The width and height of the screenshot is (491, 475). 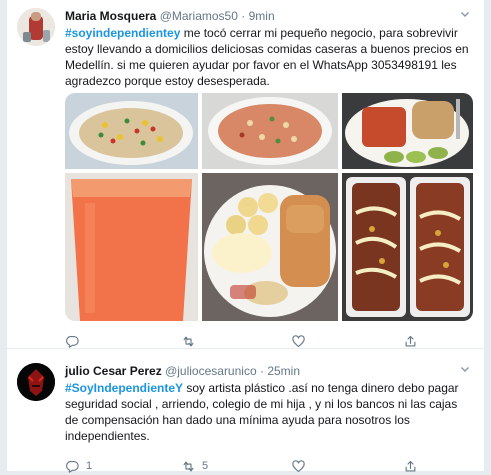 What do you see at coordinates (124, 388) in the screenshot?
I see `hashtag-link: #SoyIndependienteY` at bounding box center [124, 388].